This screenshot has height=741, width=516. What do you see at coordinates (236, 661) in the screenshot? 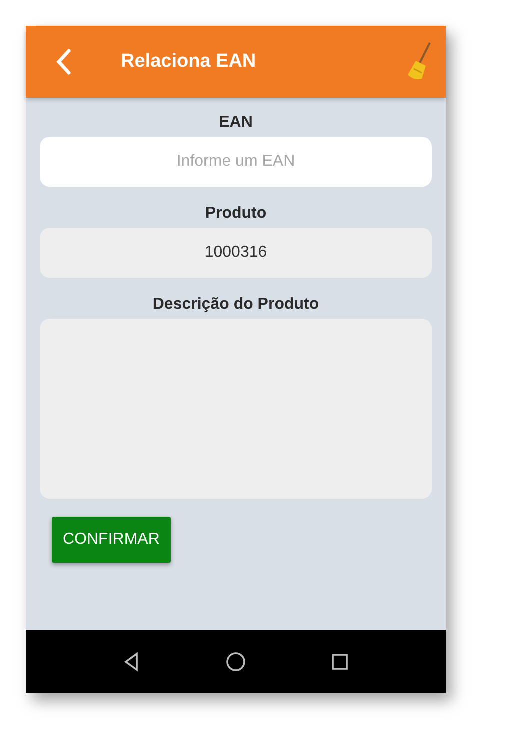
I see `home-icon` at bounding box center [236, 661].